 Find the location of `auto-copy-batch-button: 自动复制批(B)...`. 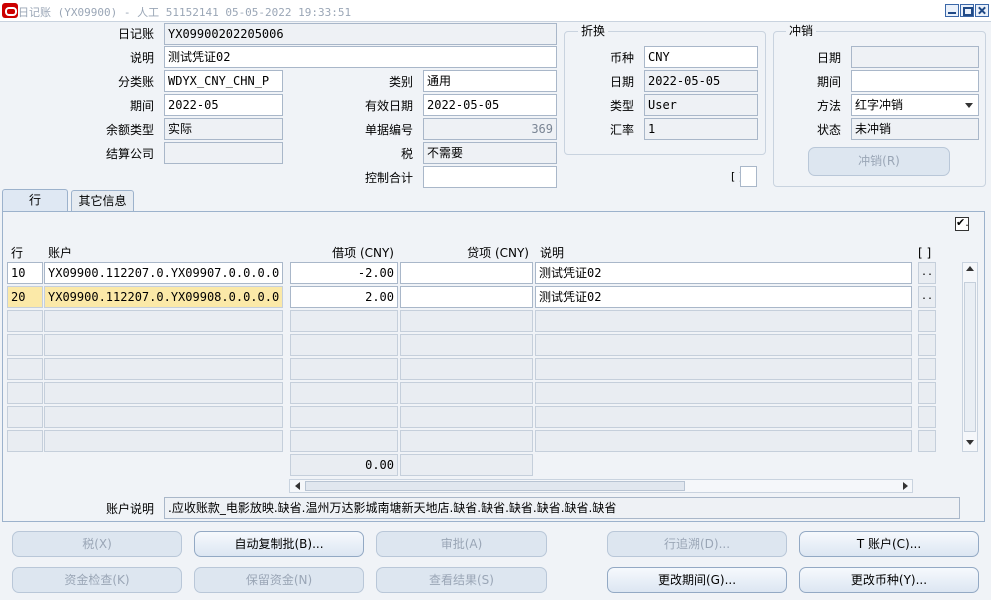

auto-copy-batch-button: 自动复制批(B)... is located at coordinates (279, 544).